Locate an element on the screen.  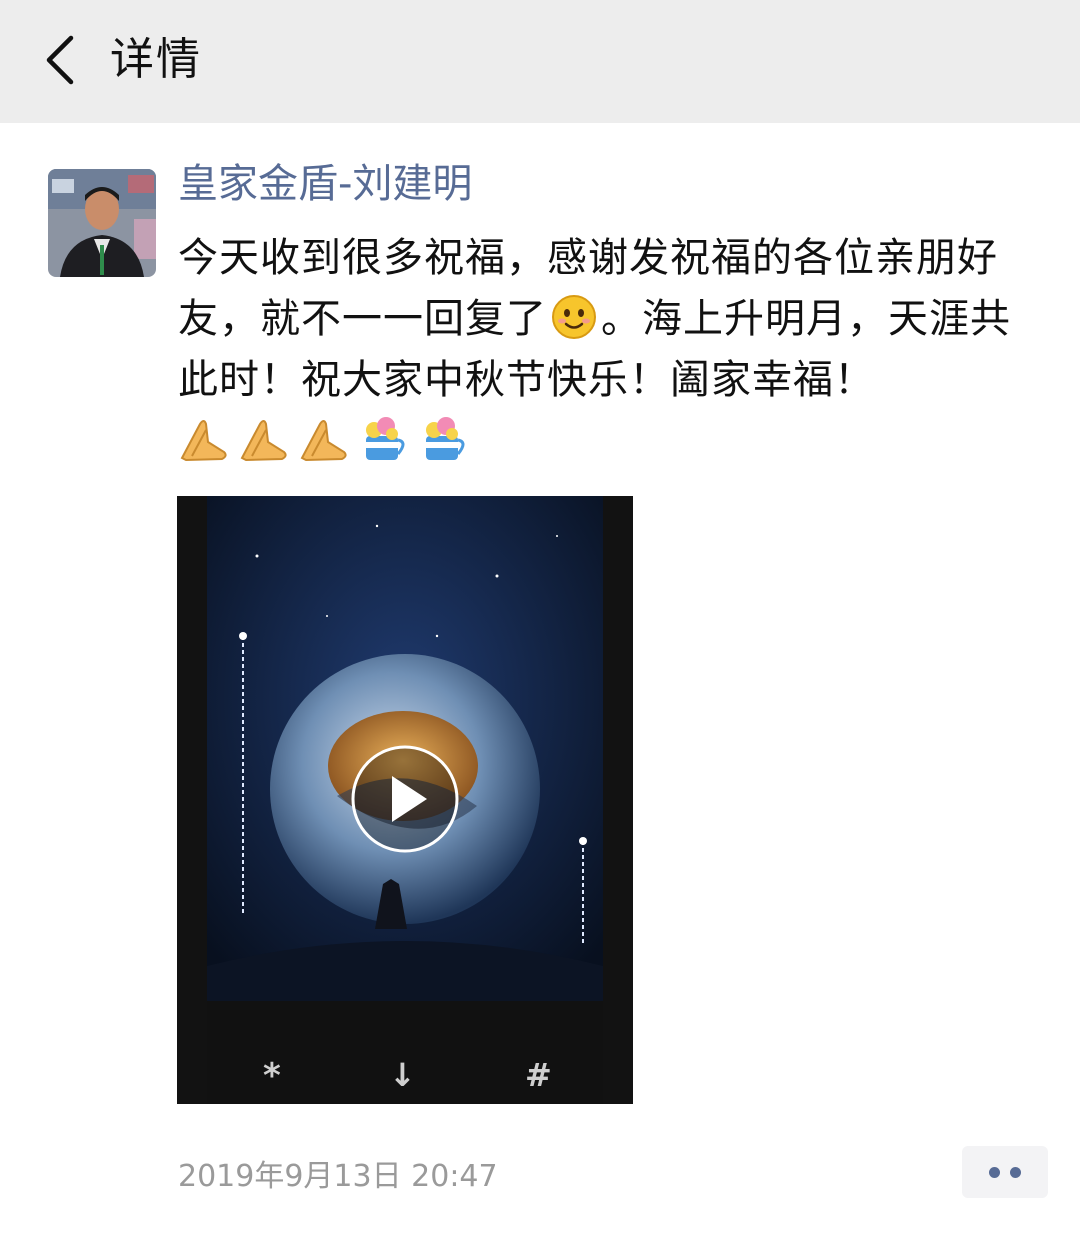
emoji-row is located at coordinates (324, 438).